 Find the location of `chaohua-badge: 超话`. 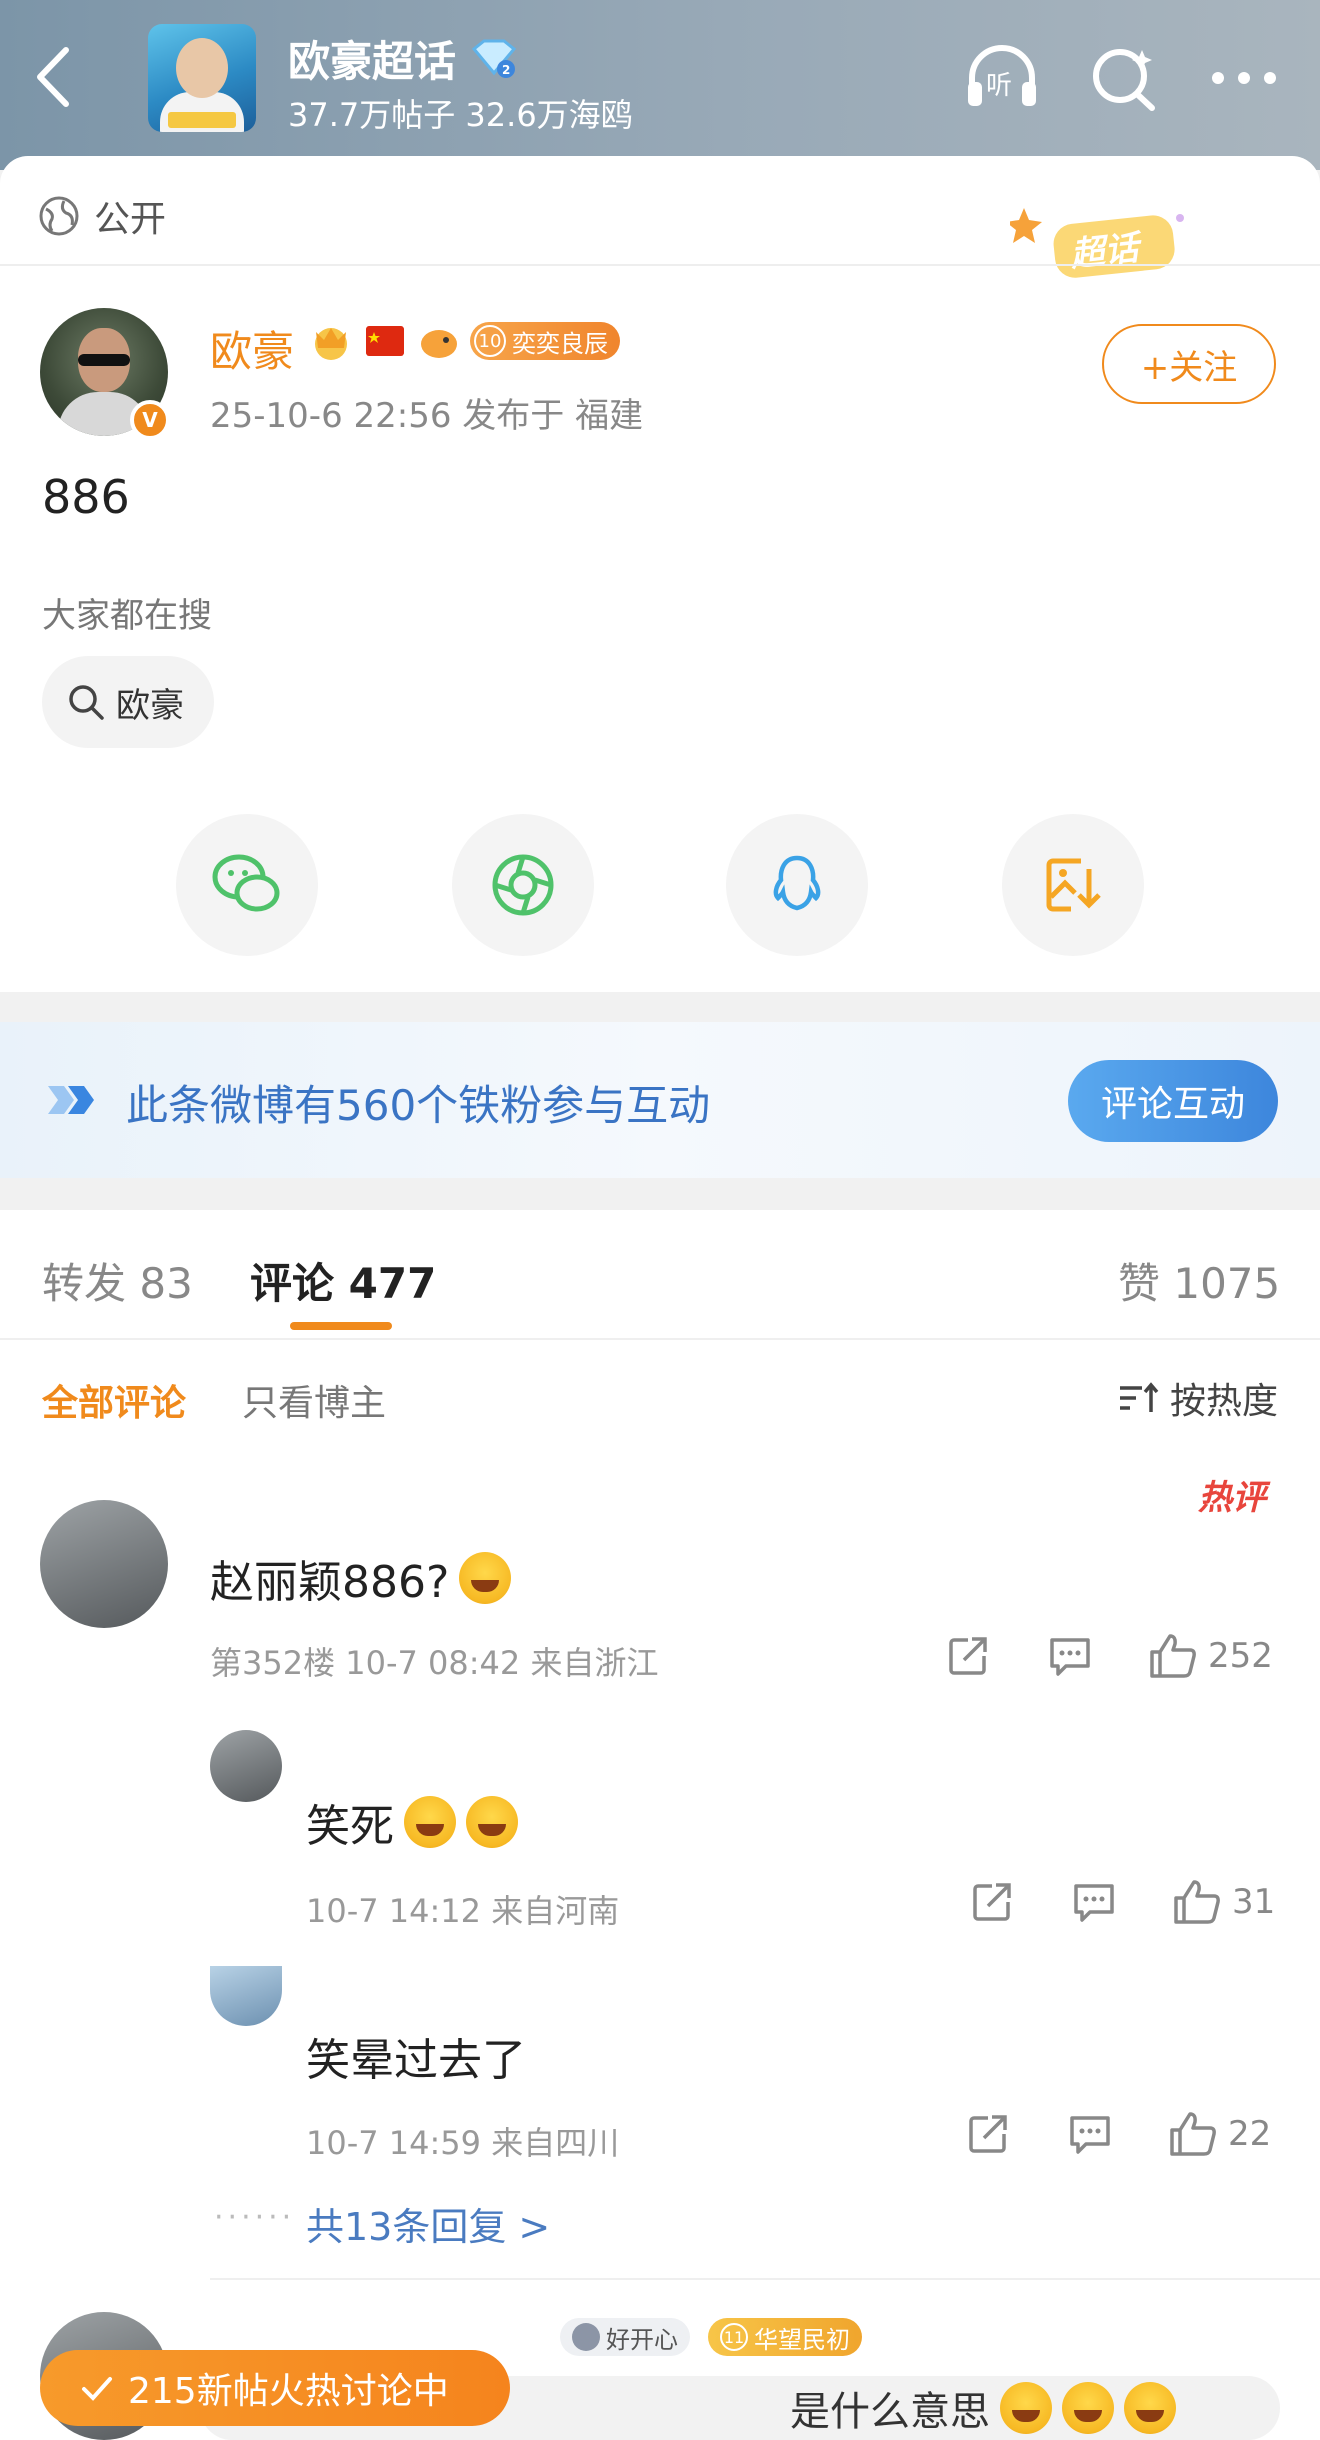

chaohua-badge: 超话 is located at coordinates (1097, 243).